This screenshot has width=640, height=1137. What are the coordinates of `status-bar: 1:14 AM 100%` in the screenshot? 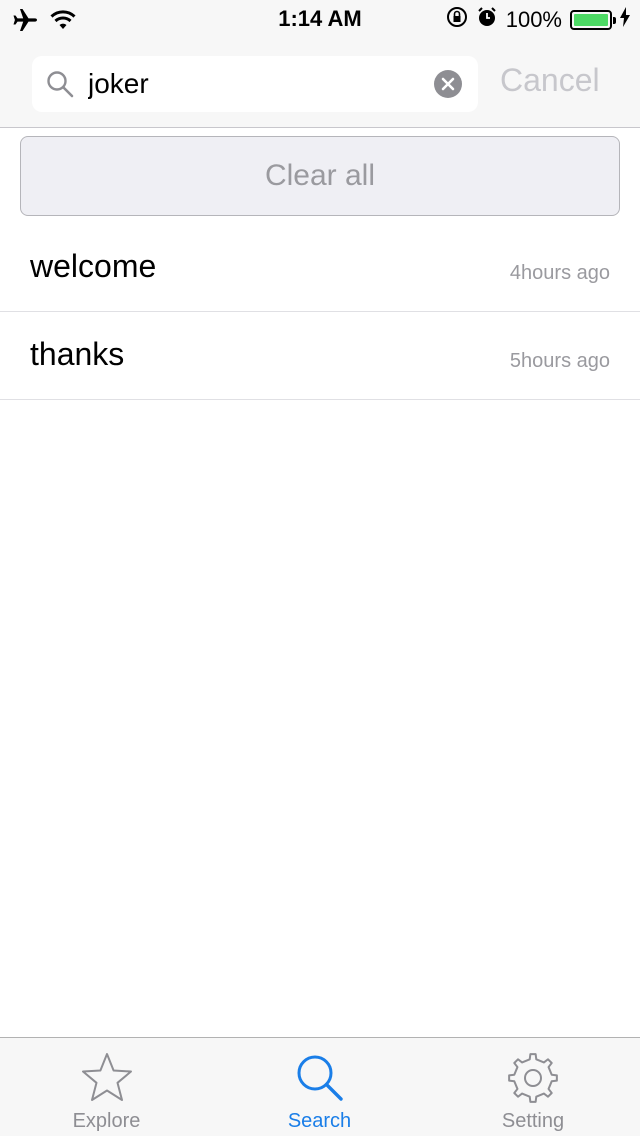 It's located at (320, 20).